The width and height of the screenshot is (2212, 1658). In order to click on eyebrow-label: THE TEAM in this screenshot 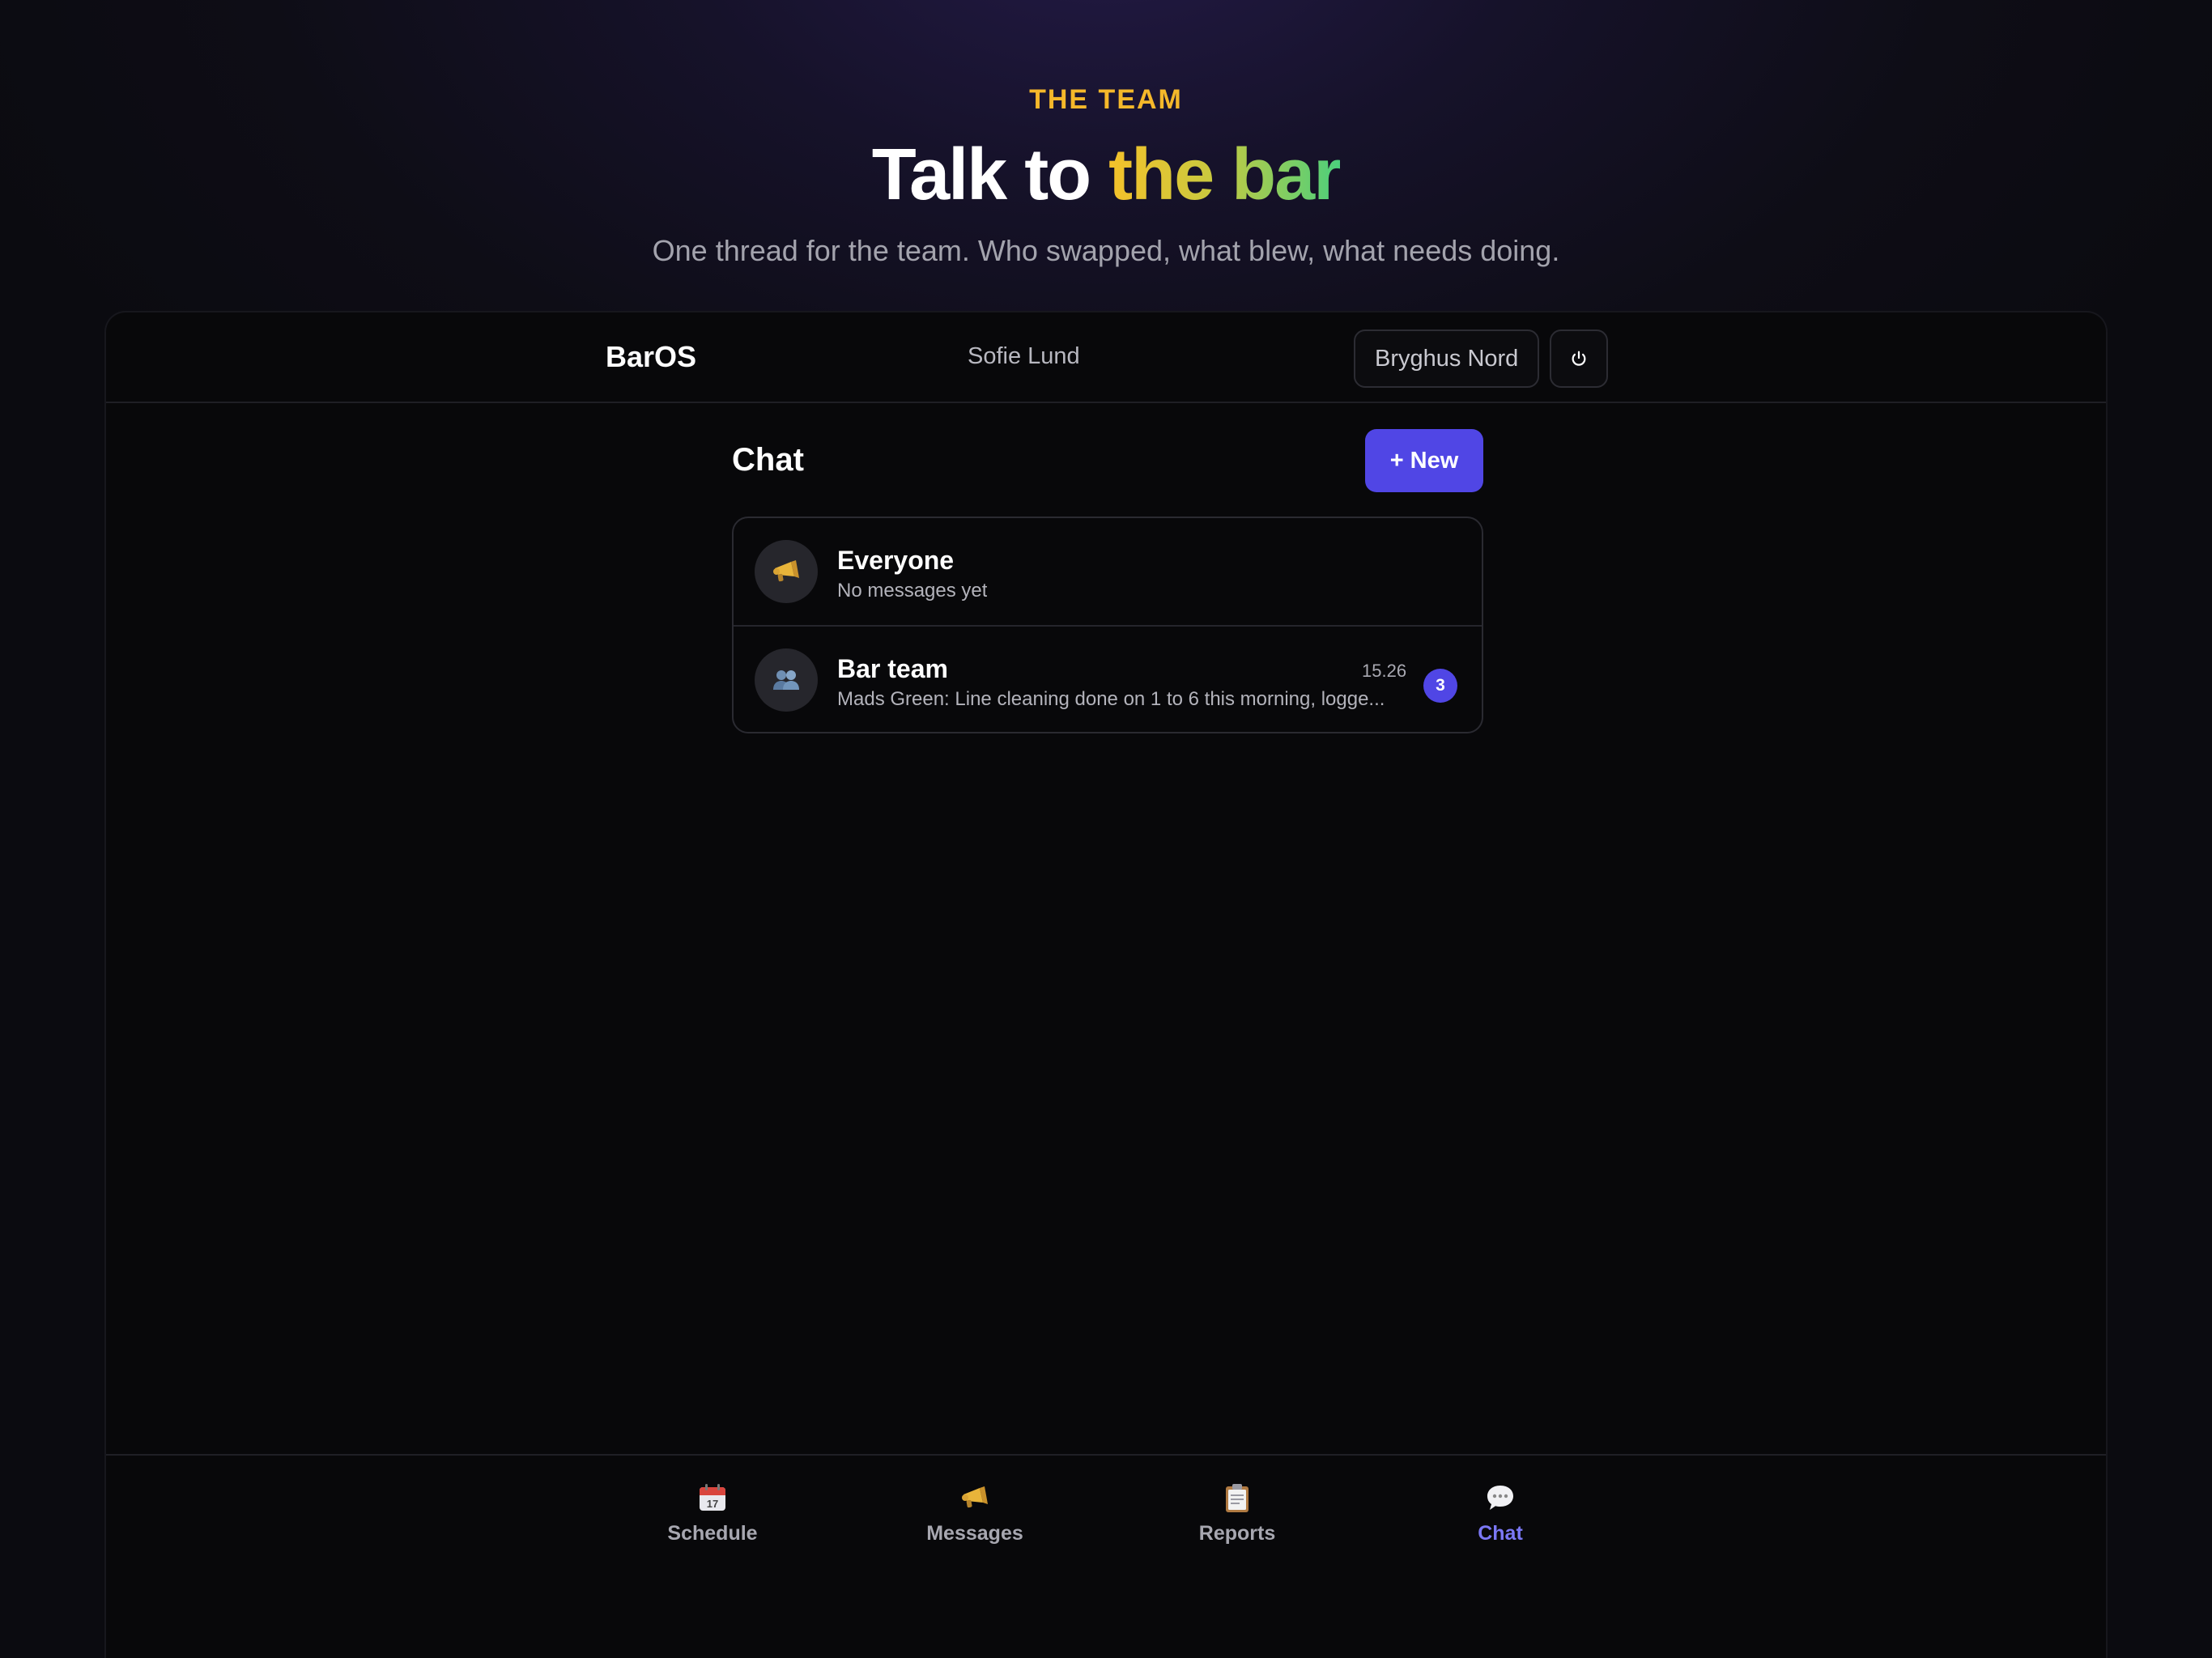, I will do `click(1106, 99)`.